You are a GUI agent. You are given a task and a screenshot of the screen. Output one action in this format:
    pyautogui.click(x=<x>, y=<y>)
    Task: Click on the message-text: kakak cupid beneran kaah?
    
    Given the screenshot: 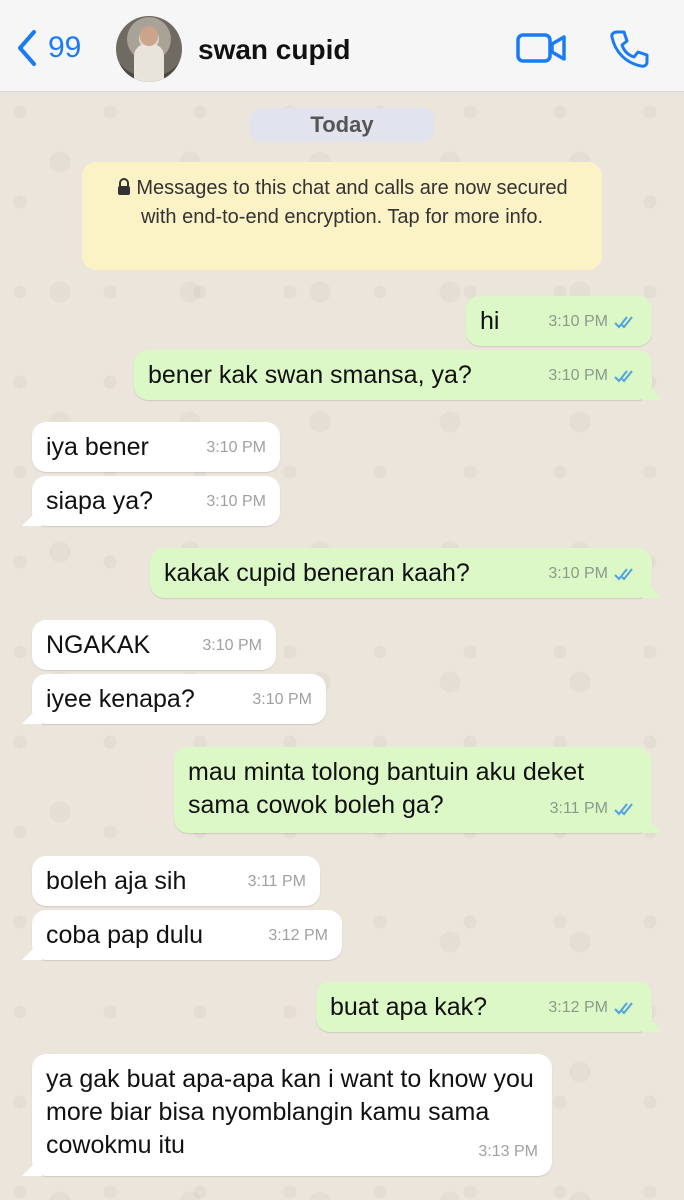 What is the action you would take?
    pyautogui.click(x=317, y=573)
    